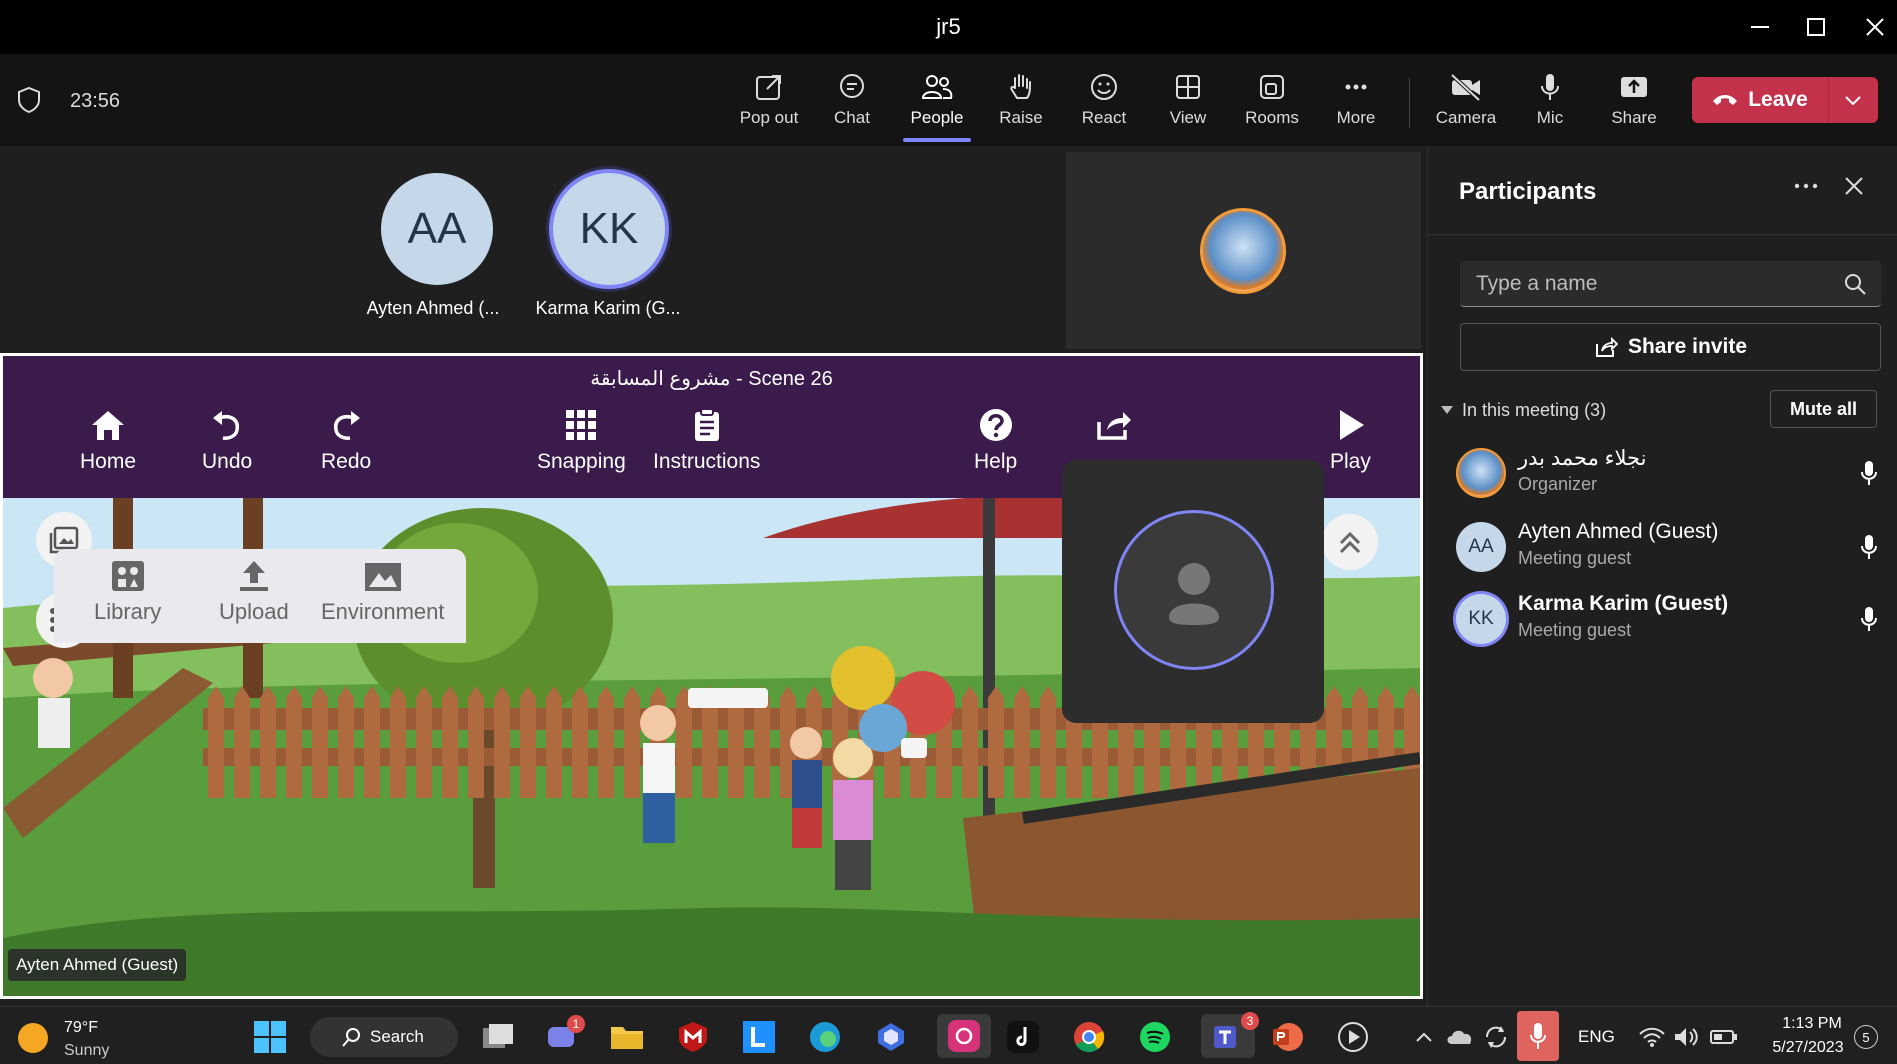  What do you see at coordinates (498, 1037) in the screenshot?
I see `task-view-icon` at bounding box center [498, 1037].